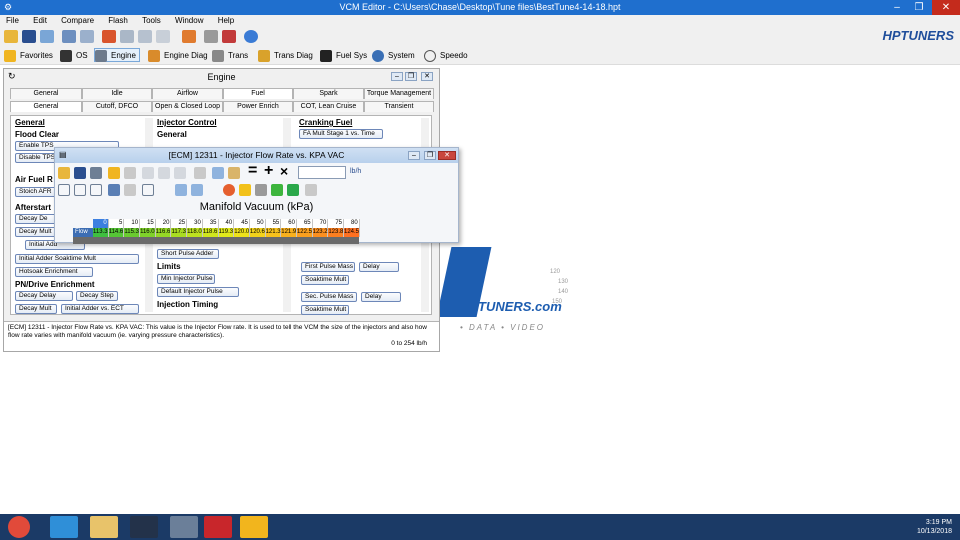 Image resolution: width=960 pixels, height=540 pixels. Describe the element at coordinates (320, 223) in the screenshot. I see `column-header-70: 70` at that location.